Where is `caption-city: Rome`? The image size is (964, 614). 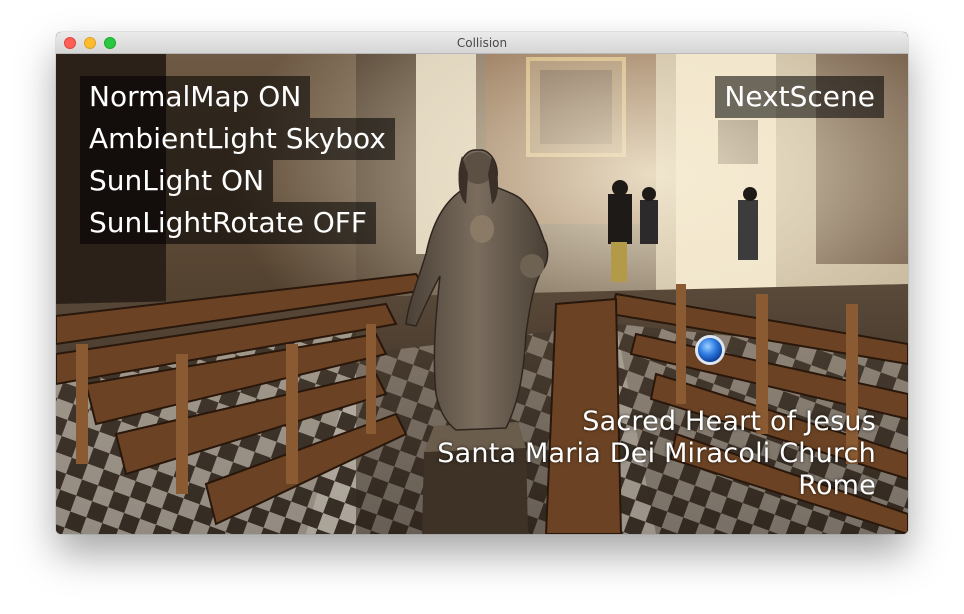
caption-city: Rome is located at coordinates (837, 485).